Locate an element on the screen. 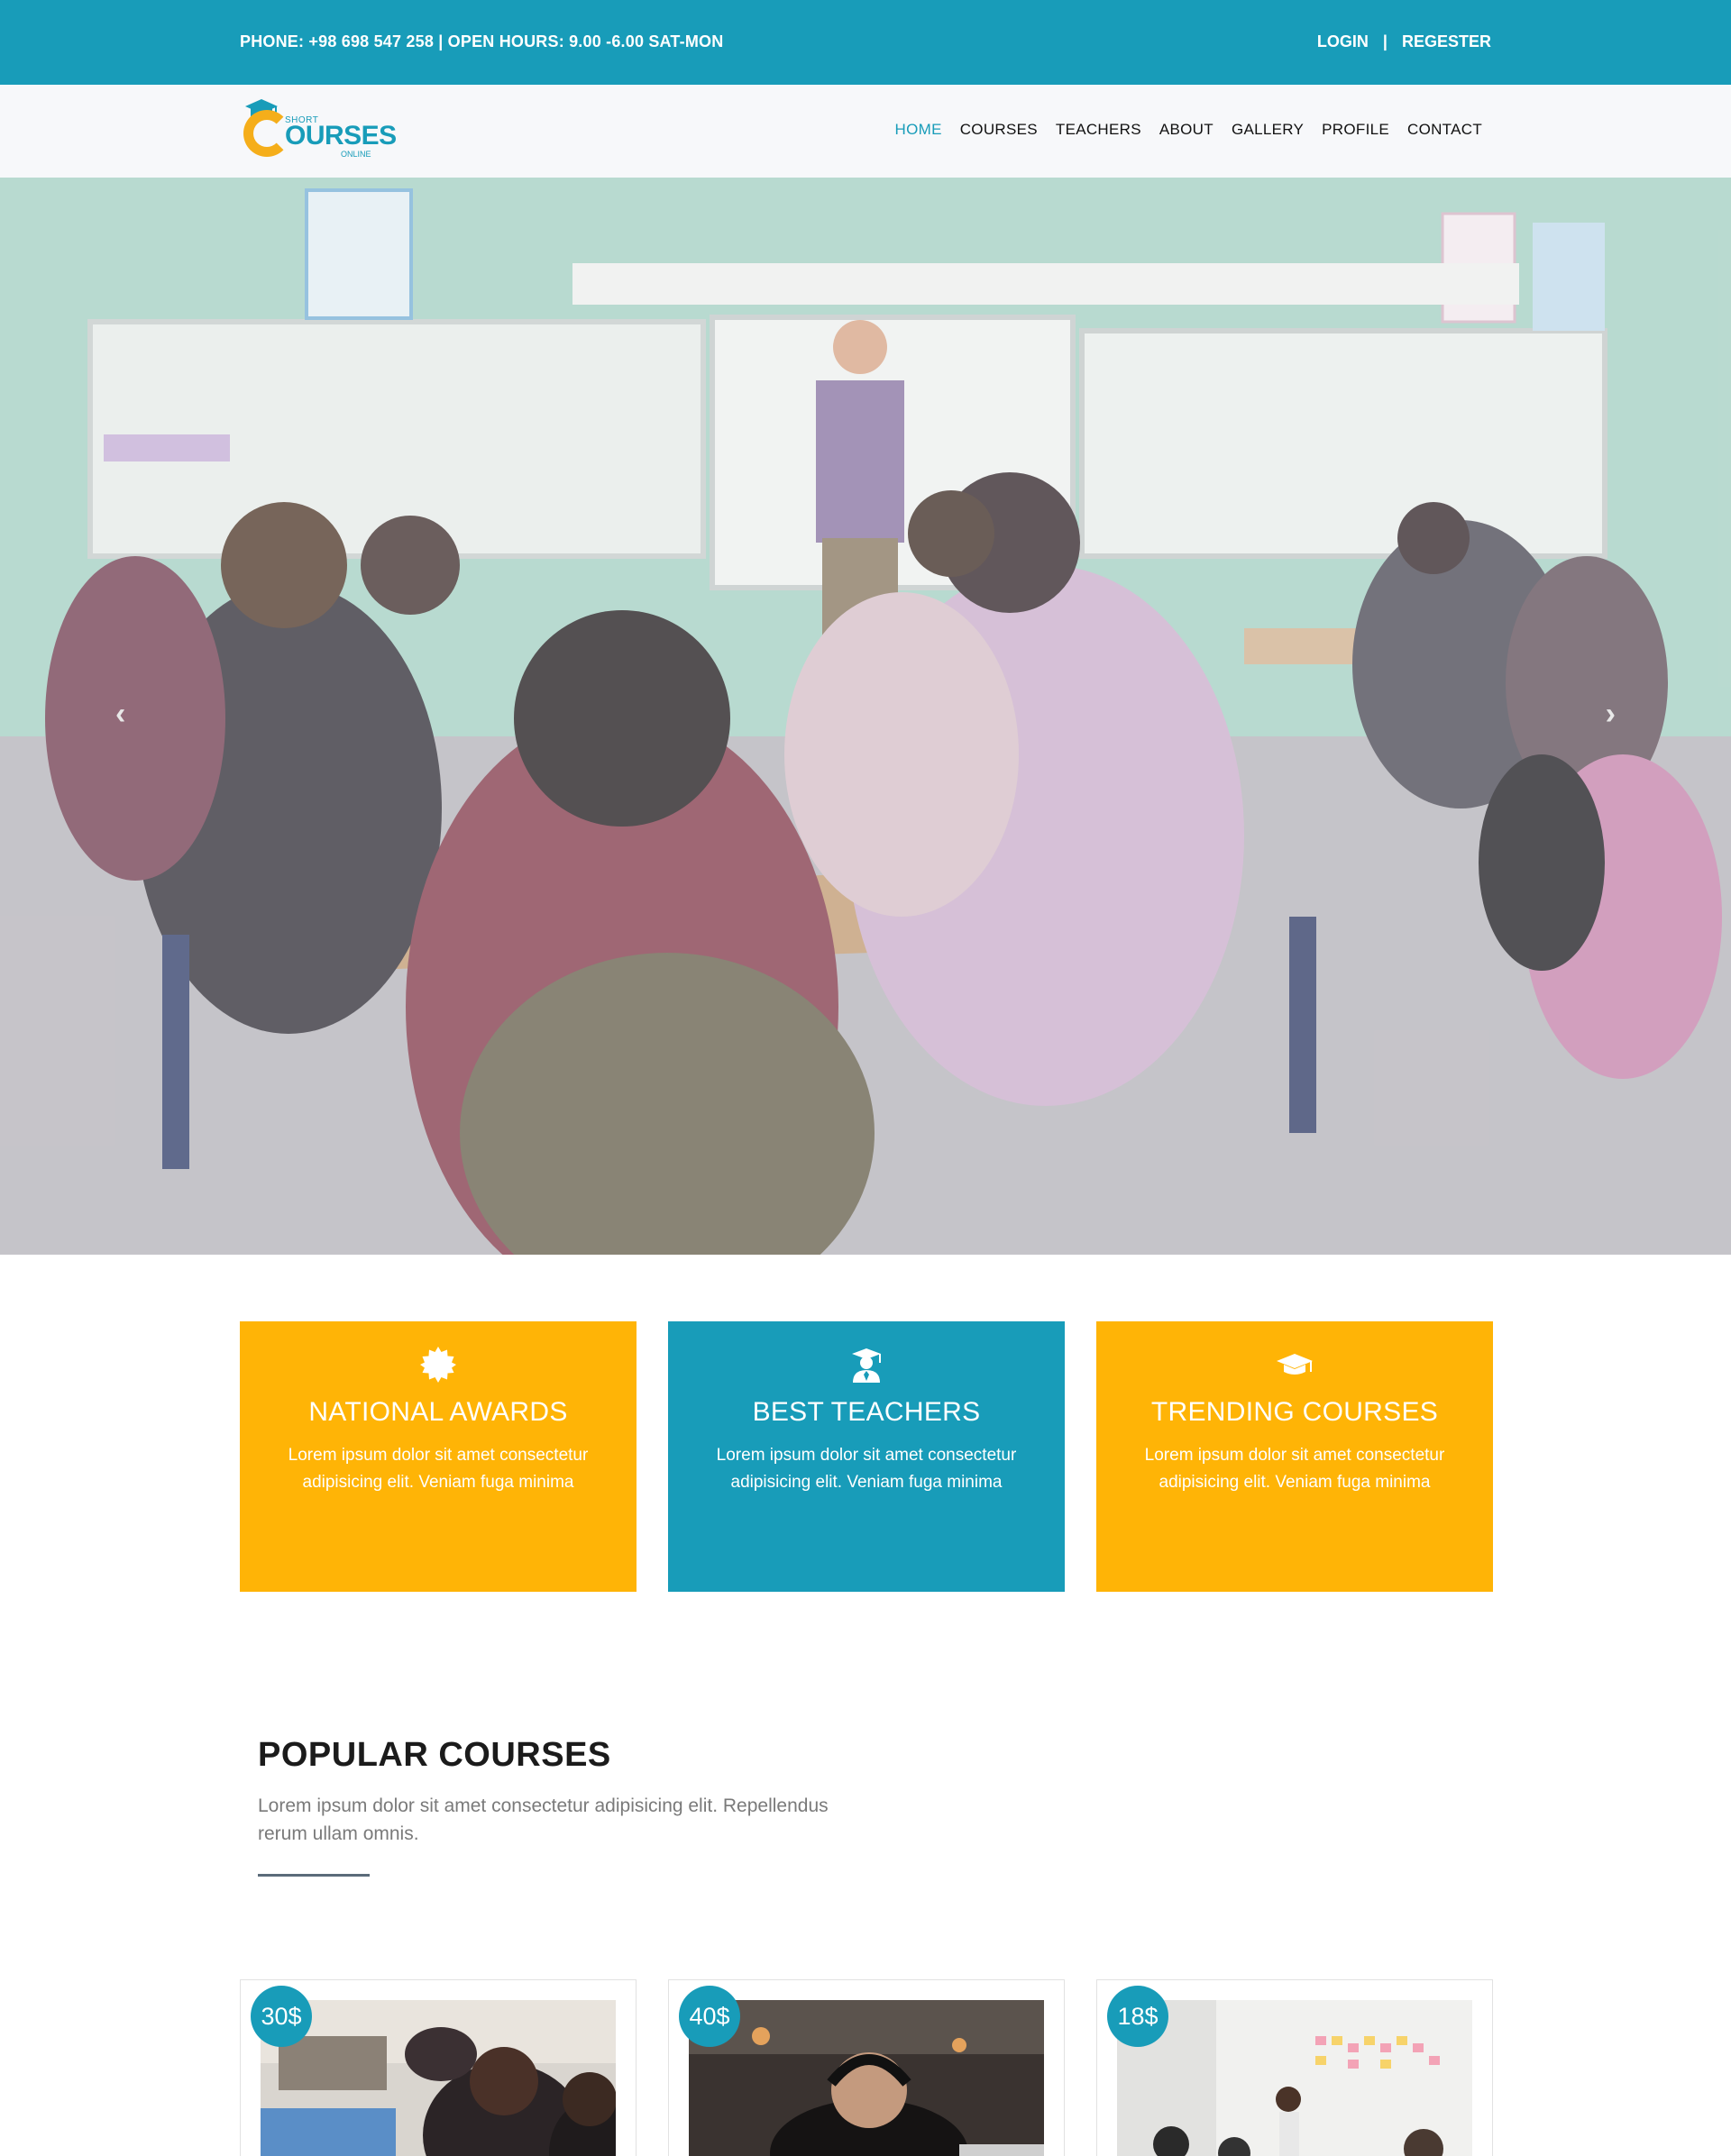 The image size is (1731, 2156). course-card: 30$ is located at coordinates (438, 2067).